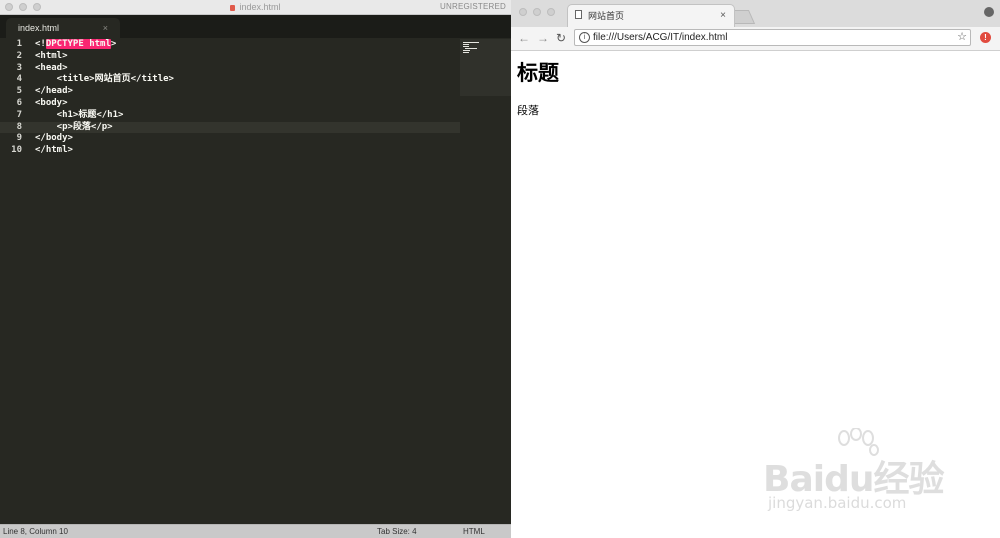  What do you see at coordinates (51, 104) in the screenshot?
I see `code-text: <body>` at bounding box center [51, 104].